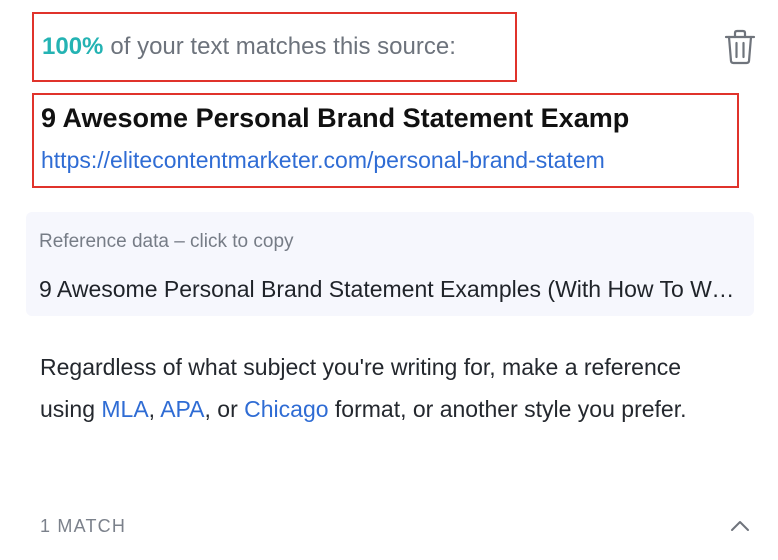 Image resolution: width=778 pixels, height=560 pixels. I want to click on chevron-up-icon, so click(740, 526).